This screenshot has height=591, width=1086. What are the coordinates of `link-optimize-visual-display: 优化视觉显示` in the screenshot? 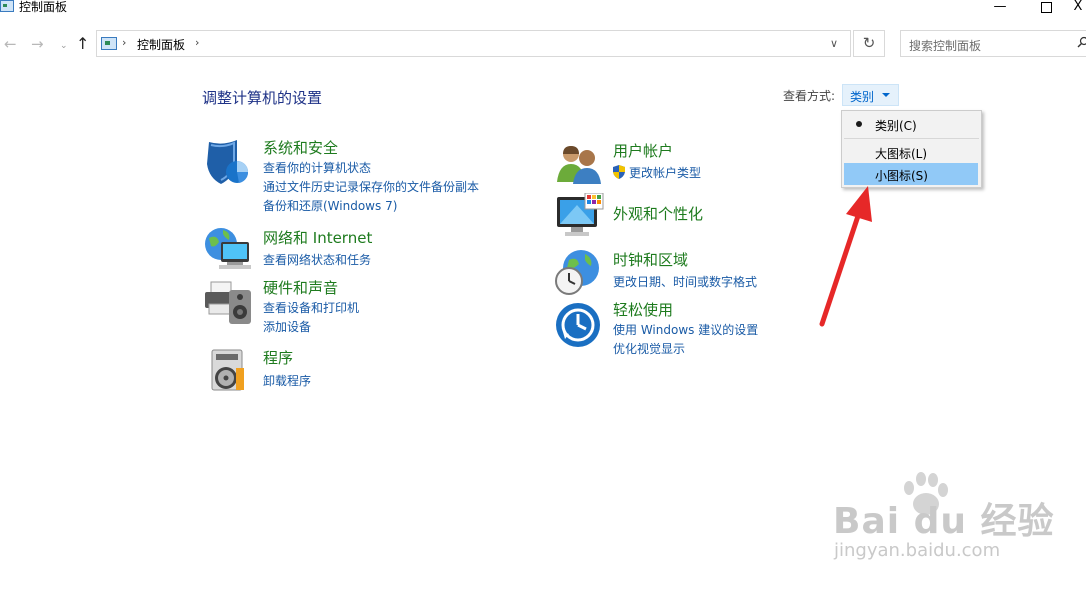 It's located at (649, 348).